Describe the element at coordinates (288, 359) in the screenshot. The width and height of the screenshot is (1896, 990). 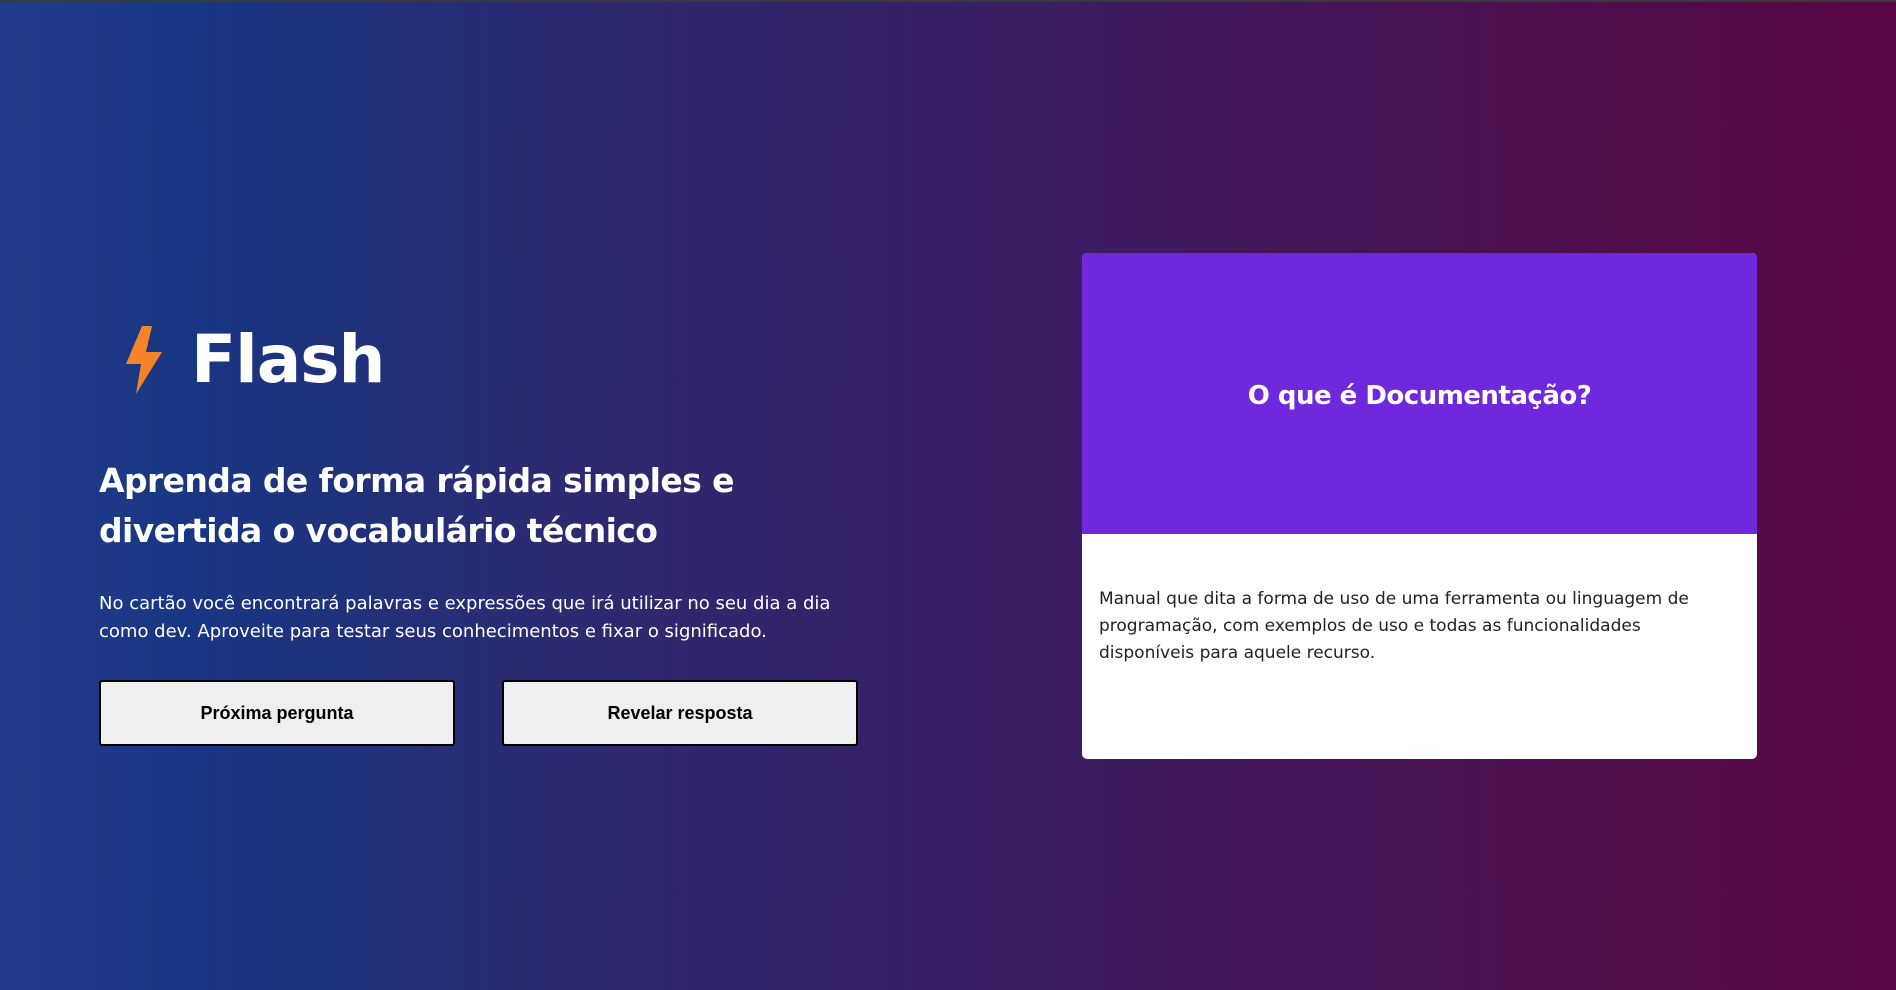
I see `brand-name: Flash` at that location.